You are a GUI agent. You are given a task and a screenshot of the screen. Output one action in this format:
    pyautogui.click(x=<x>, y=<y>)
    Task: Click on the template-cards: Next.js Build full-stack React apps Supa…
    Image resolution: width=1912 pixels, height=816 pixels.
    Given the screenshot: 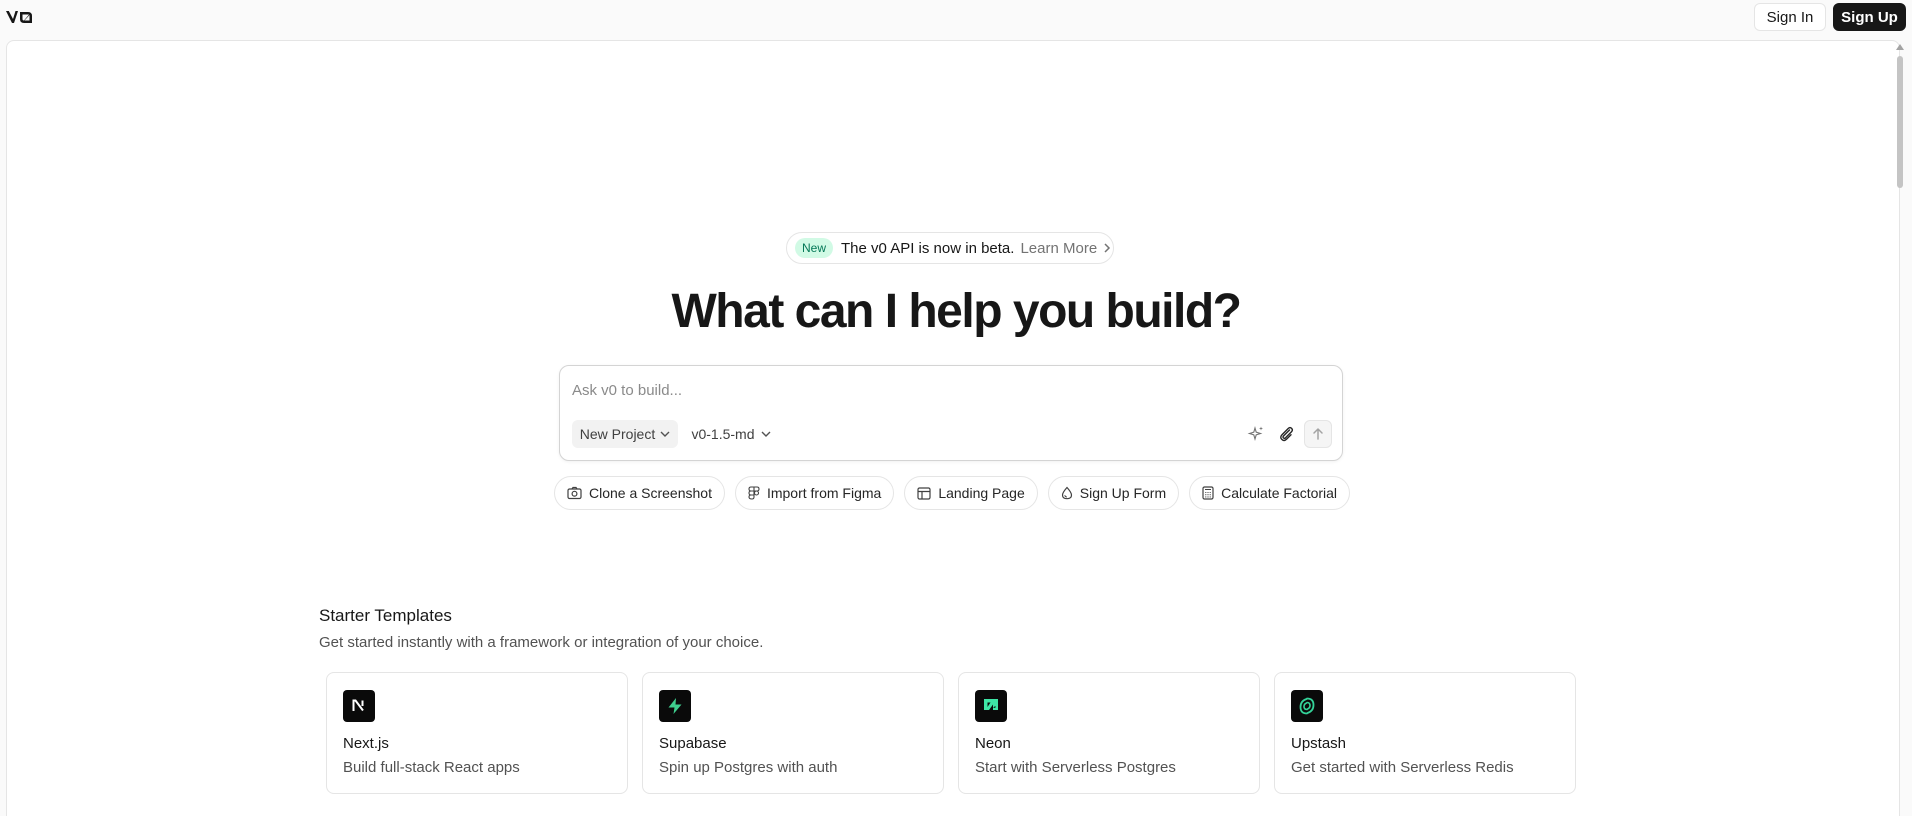 What is the action you would take?
    pyautogui.click(x=951, y=733)
    